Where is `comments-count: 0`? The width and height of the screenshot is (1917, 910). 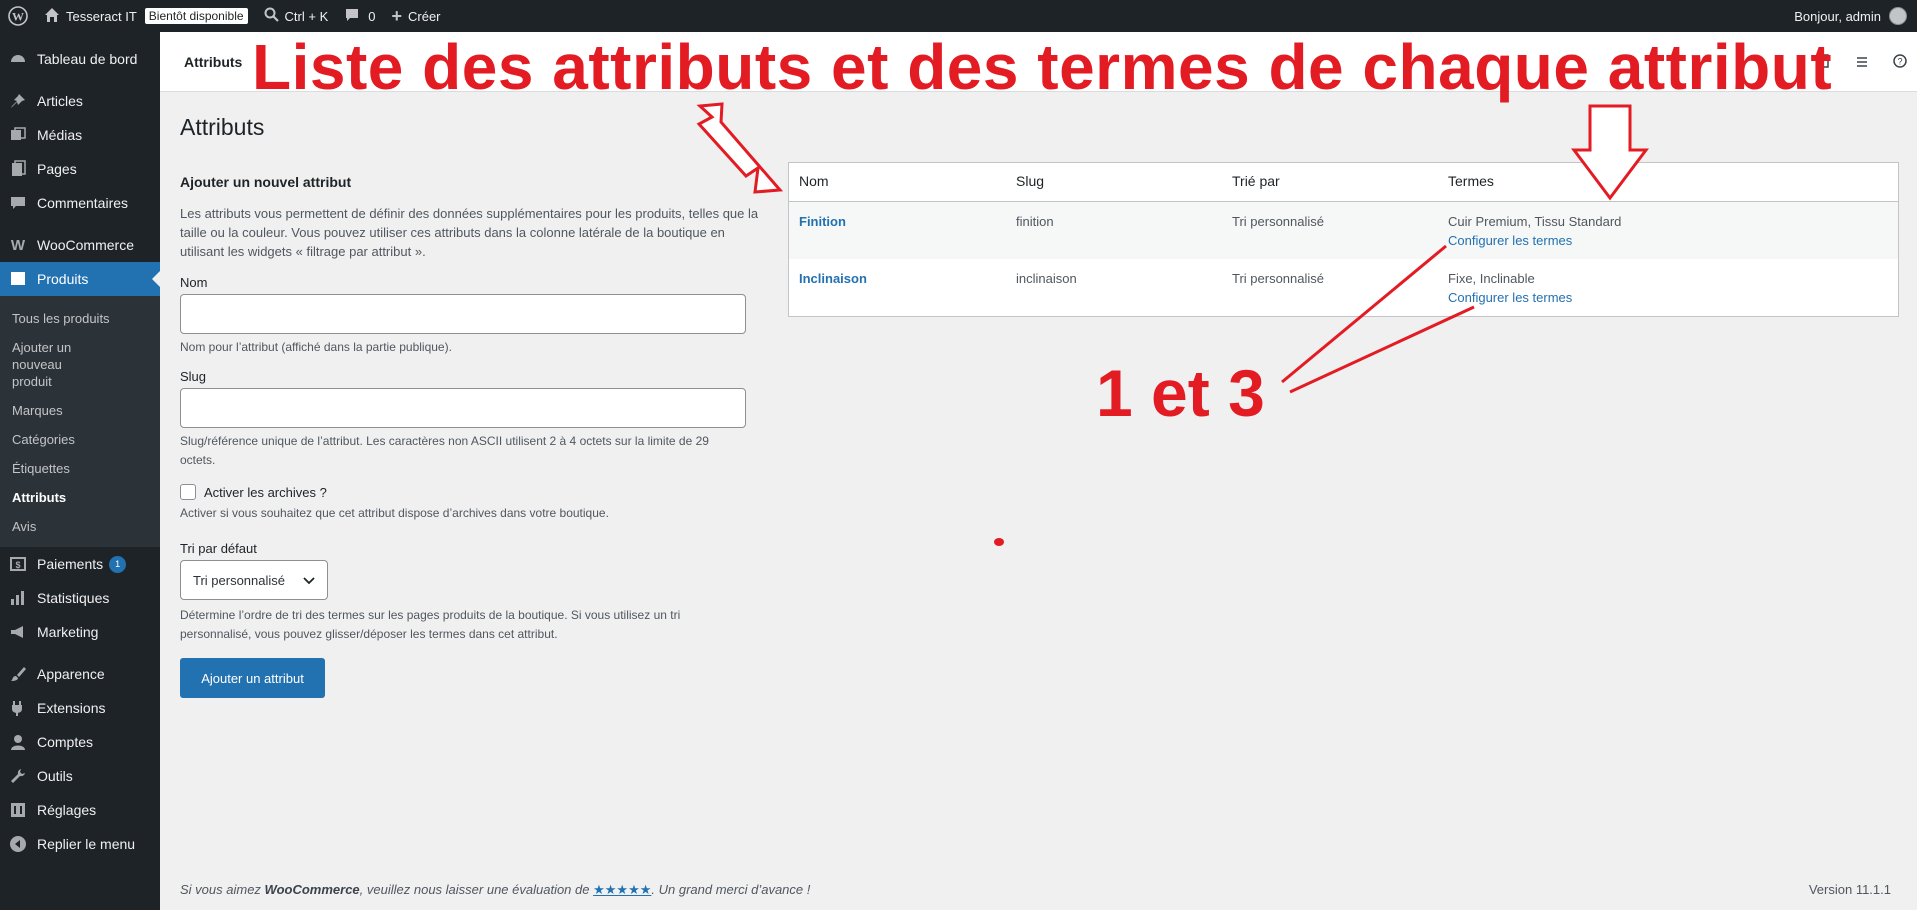 comments-count: 0 is located at coordinates (372, 16).